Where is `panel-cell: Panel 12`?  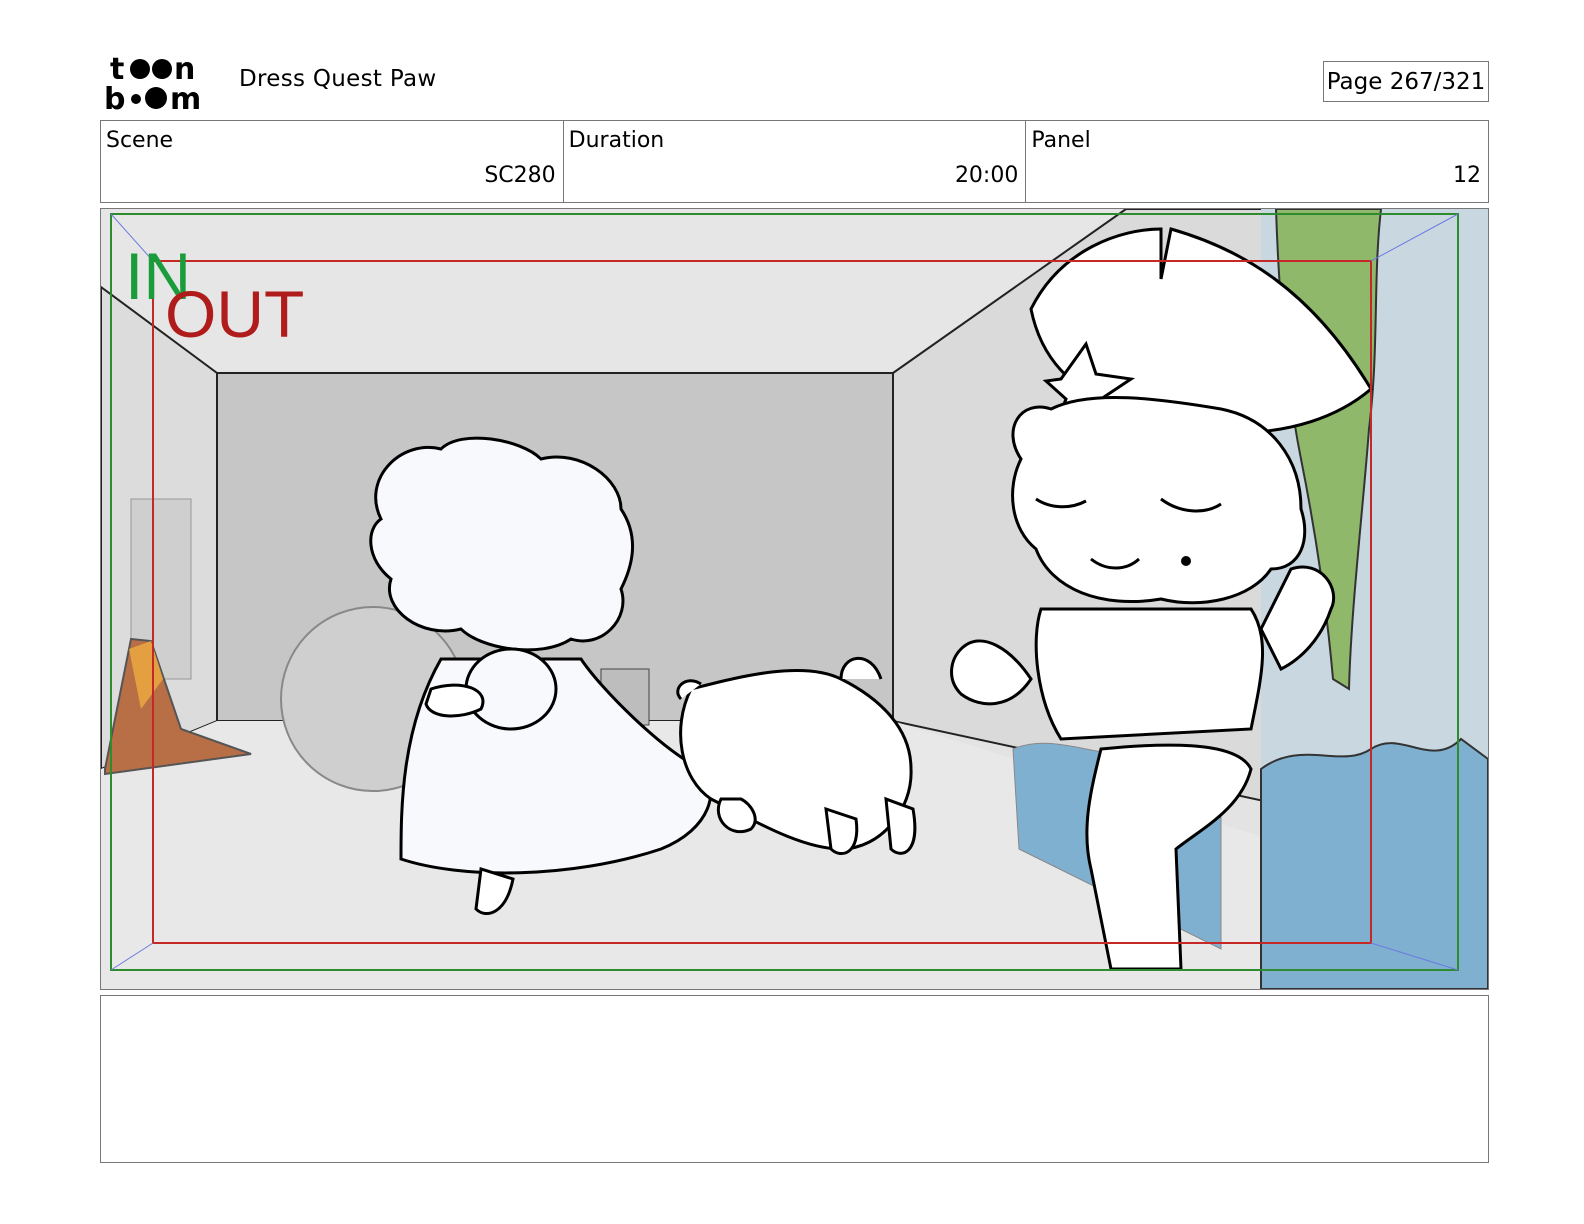 panel-cell: Panel 12 is located at coordinates (1257, 161).